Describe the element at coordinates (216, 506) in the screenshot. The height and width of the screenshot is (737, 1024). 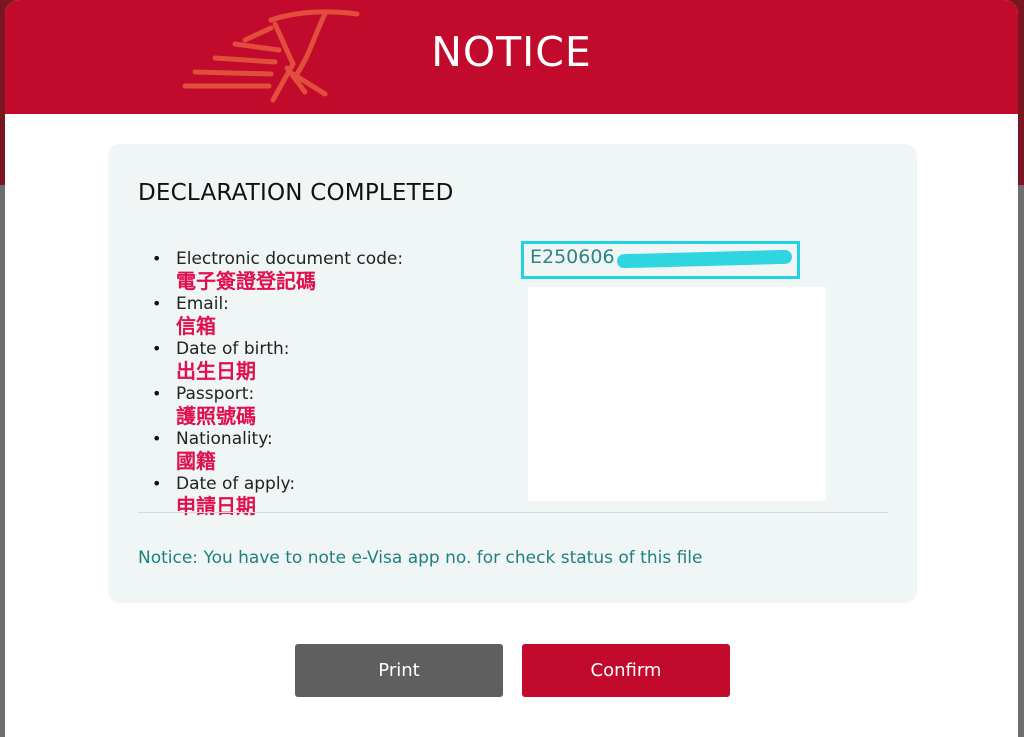
I see `field-note-zh: 申請日期` at that location.